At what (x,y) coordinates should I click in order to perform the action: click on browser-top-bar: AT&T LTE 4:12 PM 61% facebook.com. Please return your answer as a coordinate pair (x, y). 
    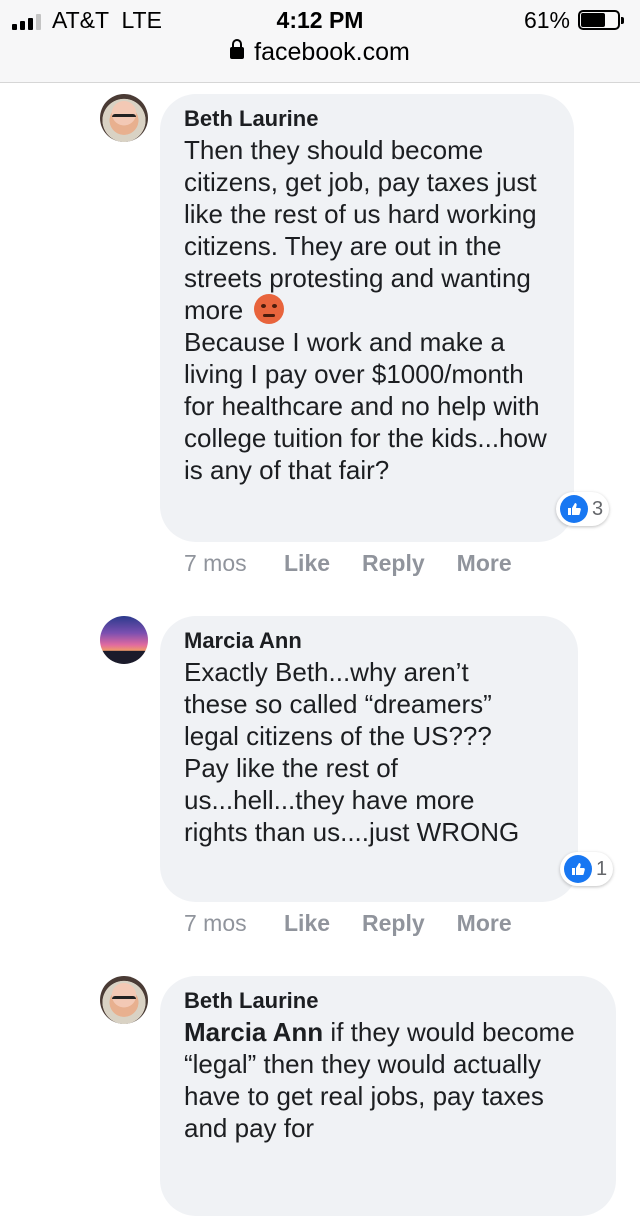
    Looking at the image, I should click on (320, 41).